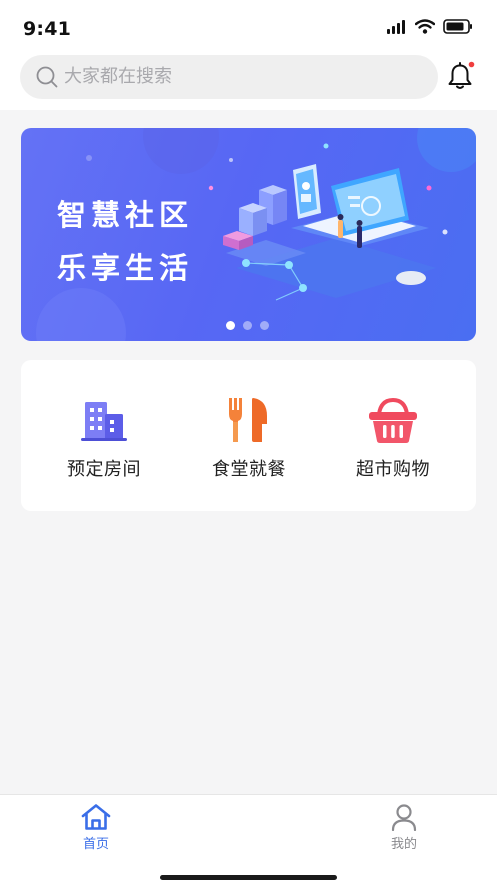 This screenshot has height=883, width=497. Describe the element at coordinates (396, 26) in the screenshot. I see `signal-icon` at that location.